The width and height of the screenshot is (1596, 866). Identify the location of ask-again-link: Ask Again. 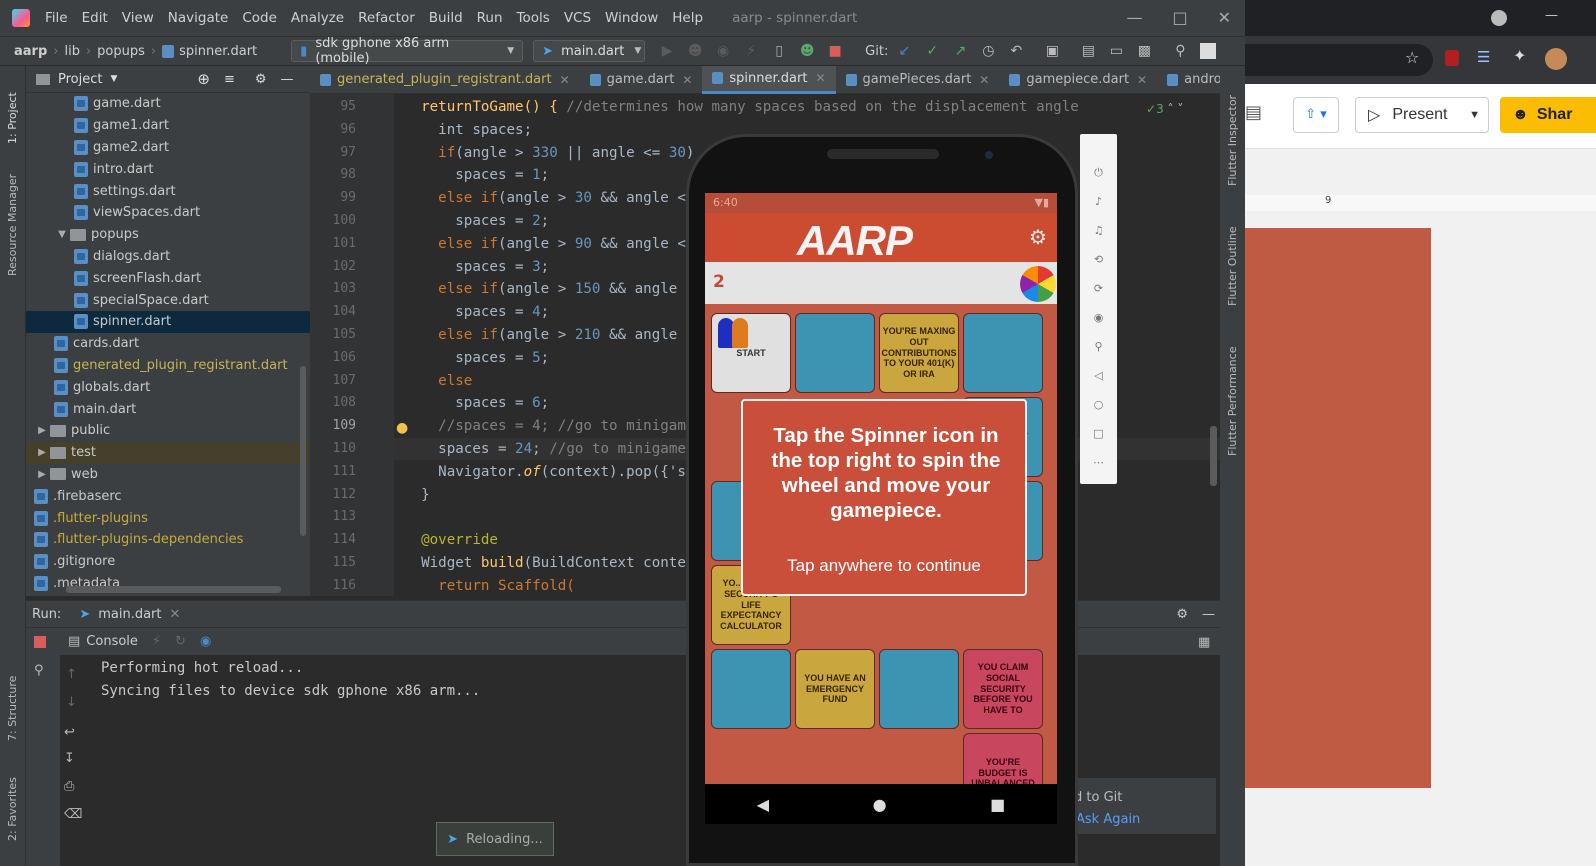
(1108, 819).